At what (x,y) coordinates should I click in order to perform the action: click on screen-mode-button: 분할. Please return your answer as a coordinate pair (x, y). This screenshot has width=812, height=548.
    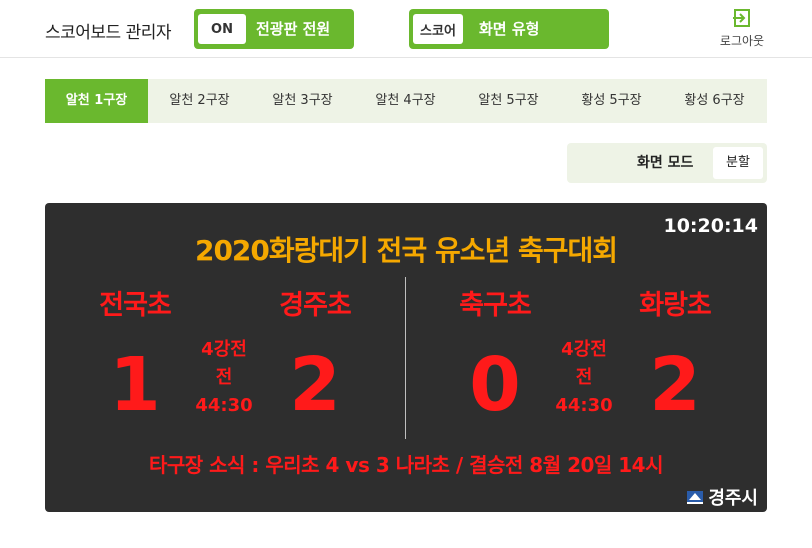
    Looking at the image, I should click on (738, 163).